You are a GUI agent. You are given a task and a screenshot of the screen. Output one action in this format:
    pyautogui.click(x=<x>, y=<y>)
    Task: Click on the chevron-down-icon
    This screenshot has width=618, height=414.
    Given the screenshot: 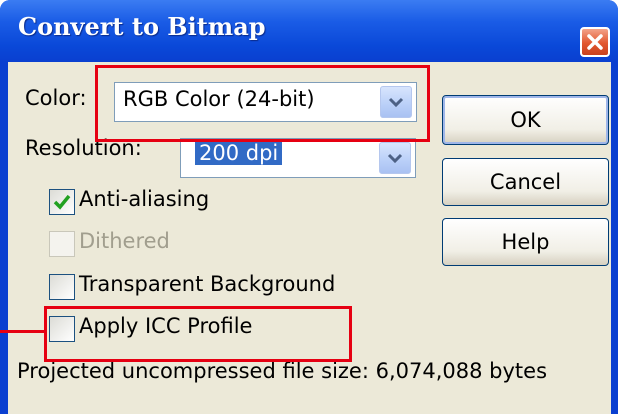 What is the action you would take?
    pyautogui.click(x=395, y=158)
    